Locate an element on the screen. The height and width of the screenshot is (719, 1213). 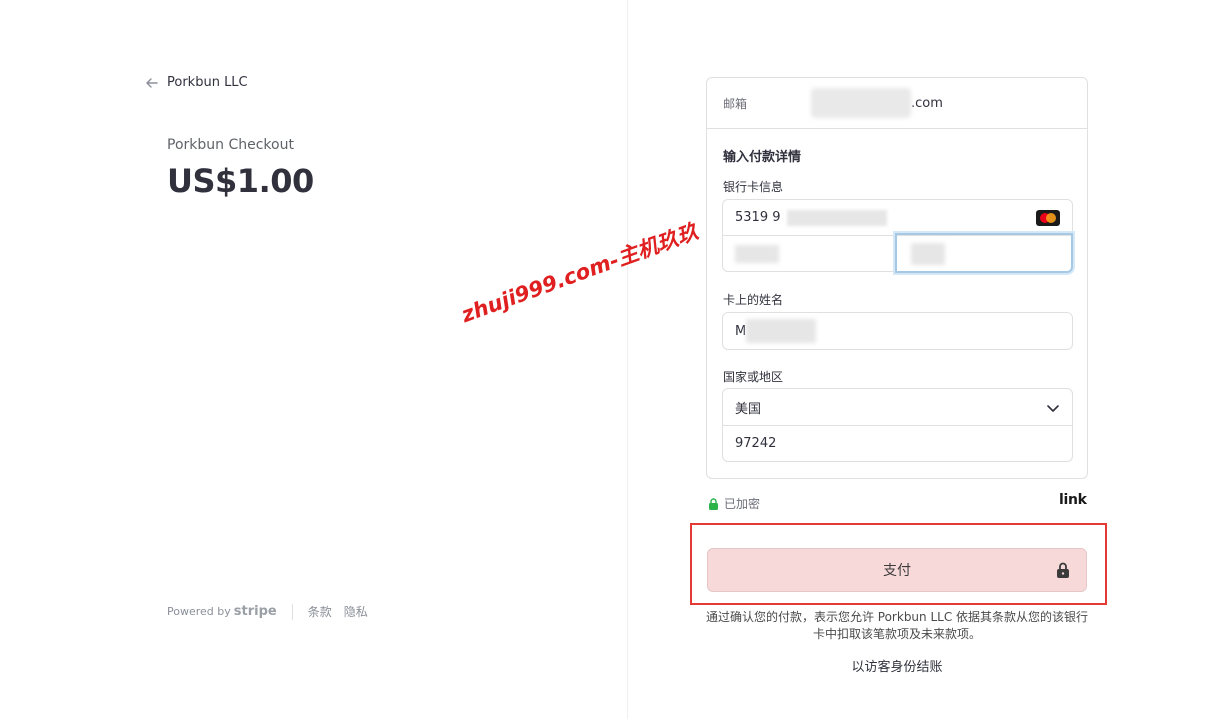
powered-by-label: Powered by is located at coordinates (199, 611).